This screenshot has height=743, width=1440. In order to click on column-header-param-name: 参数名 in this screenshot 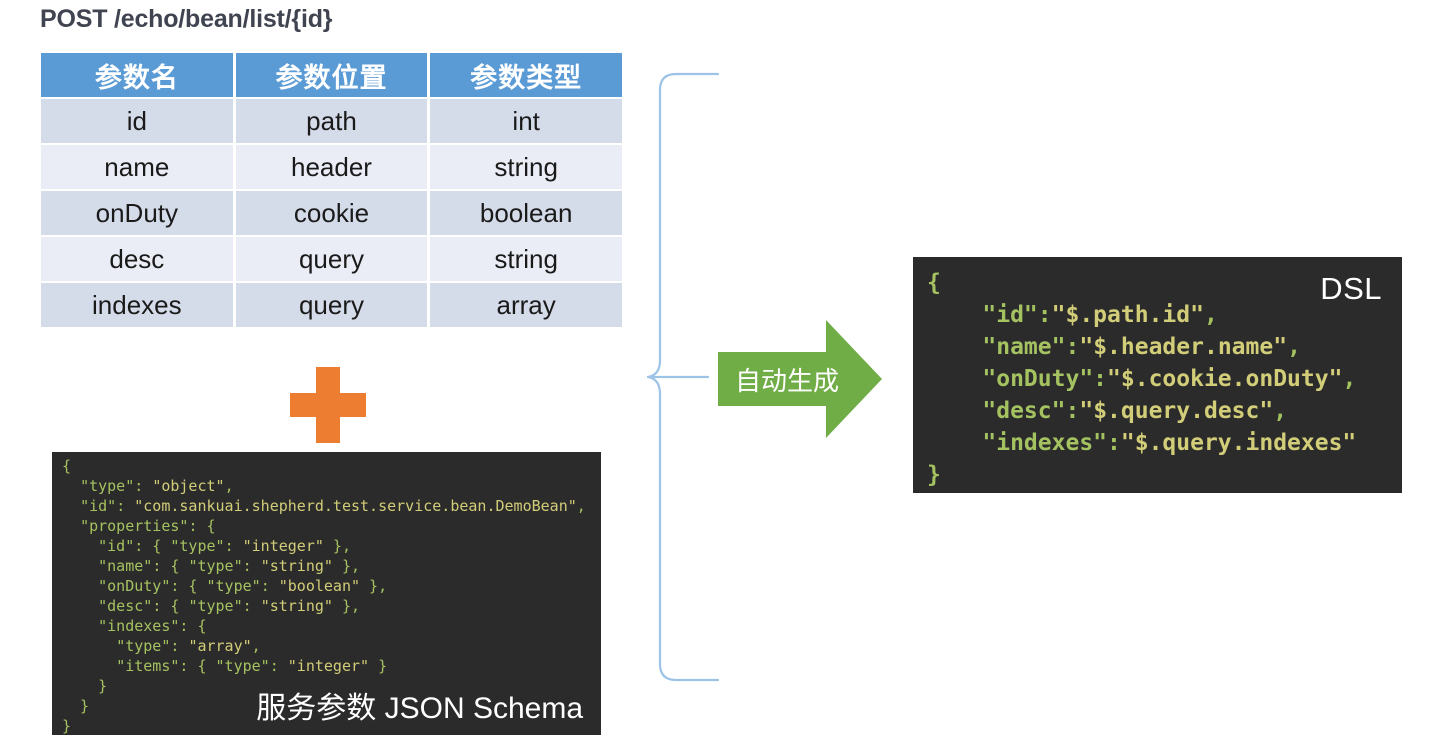, I will do `click(137, 75)`.